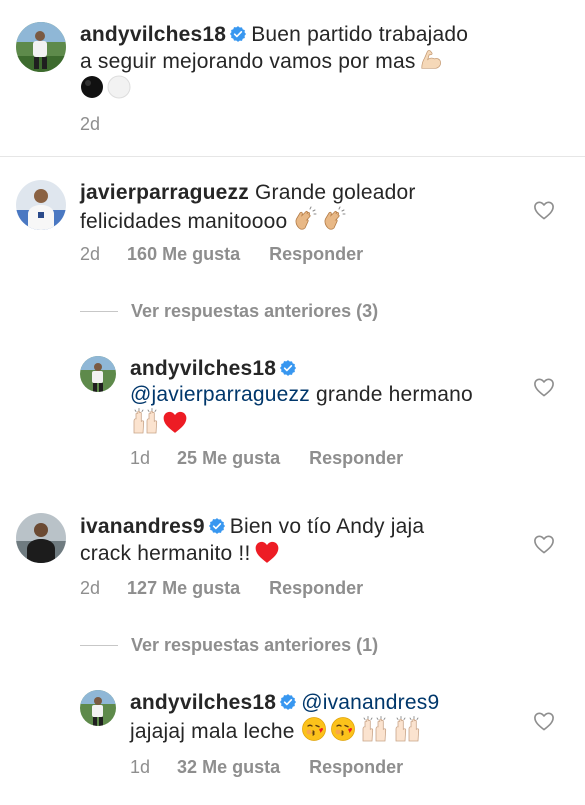  I want to click on comment-line2: felicidades manitoooo, so click(184, 221).